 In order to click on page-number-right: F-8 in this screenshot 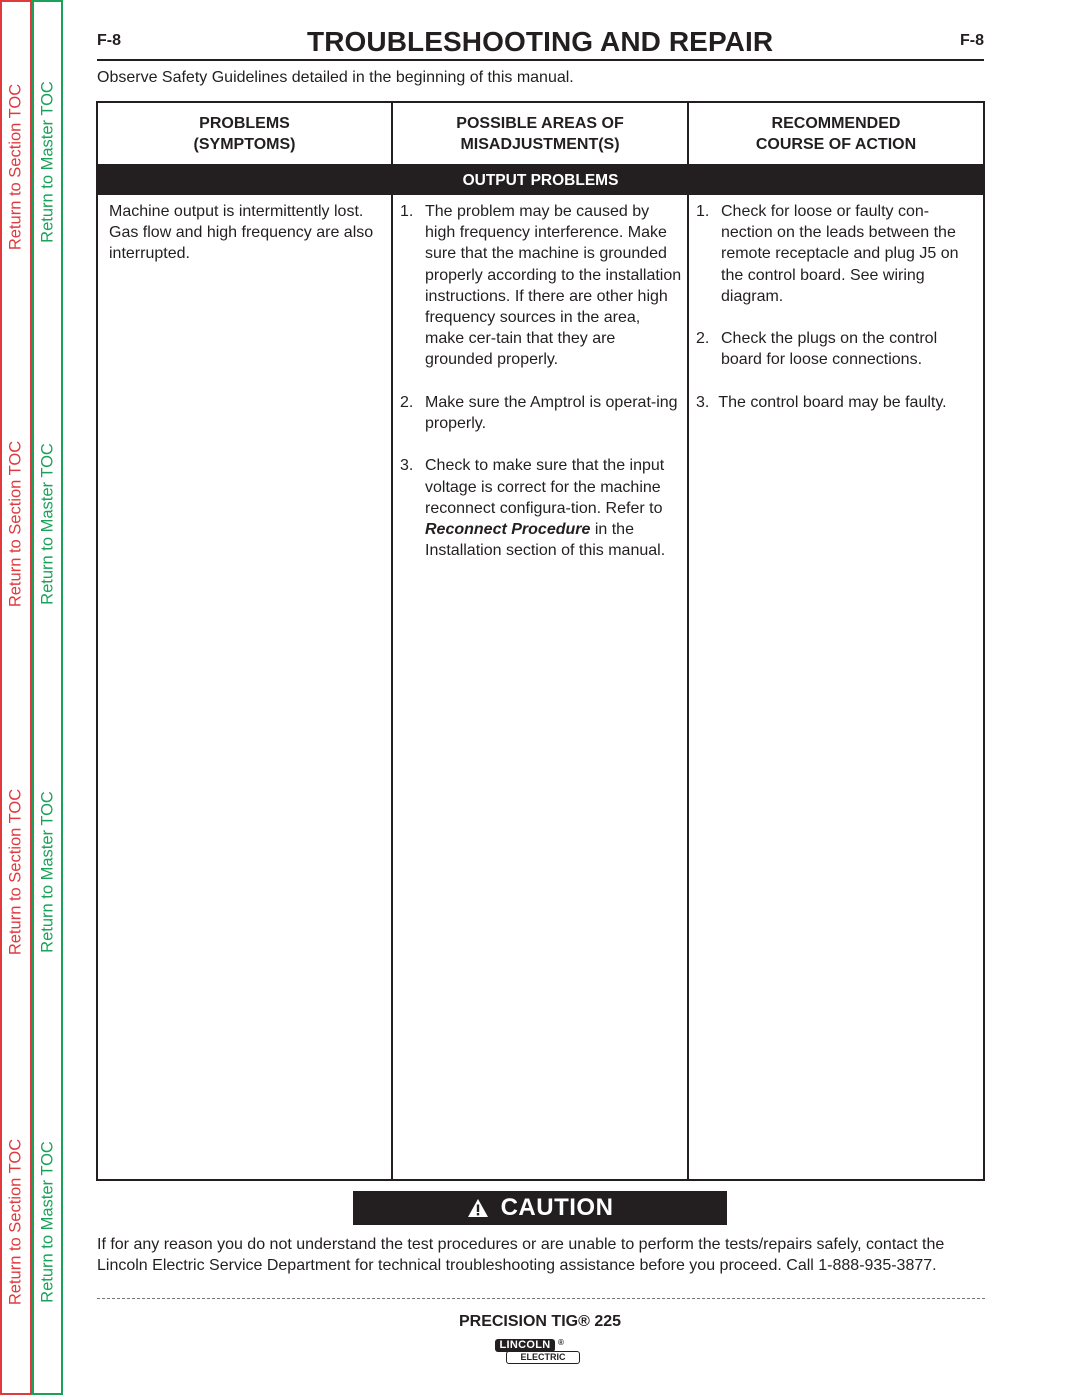, I will do `click(972, 40)`.